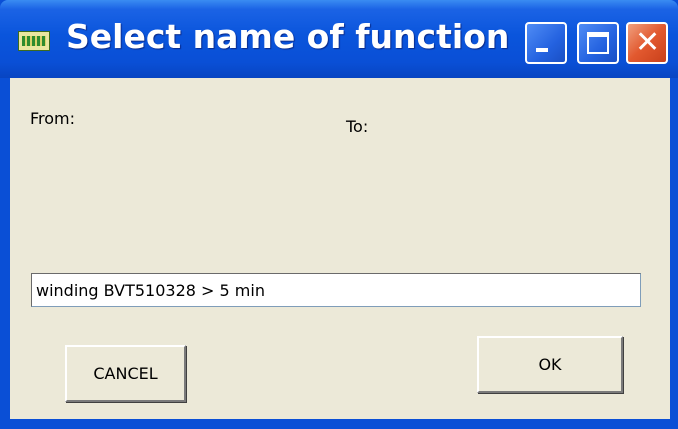  I want to click on maximize-icon, so click(598, 43).